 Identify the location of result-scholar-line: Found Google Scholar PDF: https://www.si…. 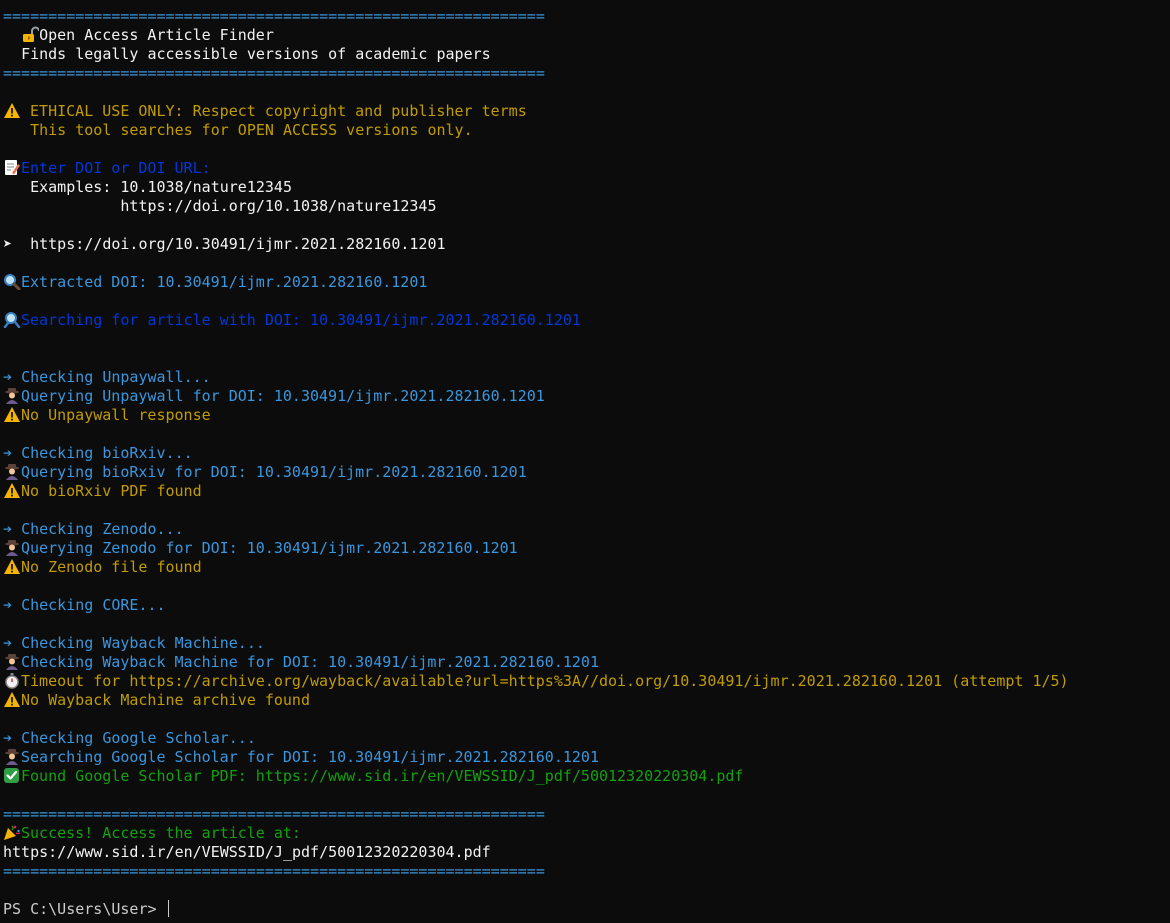
(585, 776).